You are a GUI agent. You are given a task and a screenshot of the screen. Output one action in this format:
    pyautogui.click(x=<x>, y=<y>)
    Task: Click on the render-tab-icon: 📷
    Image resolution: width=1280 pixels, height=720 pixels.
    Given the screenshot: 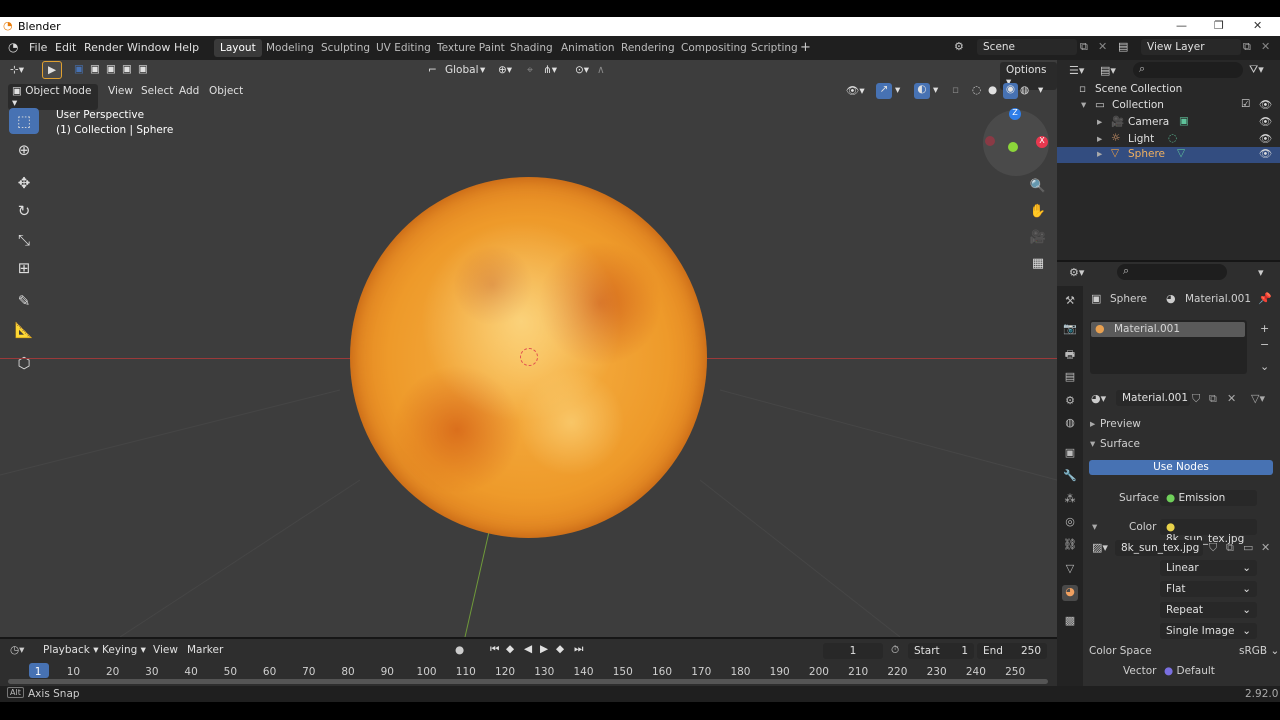 What is the action you would take?
    pyautogui.click(x=1070, y=330)
    